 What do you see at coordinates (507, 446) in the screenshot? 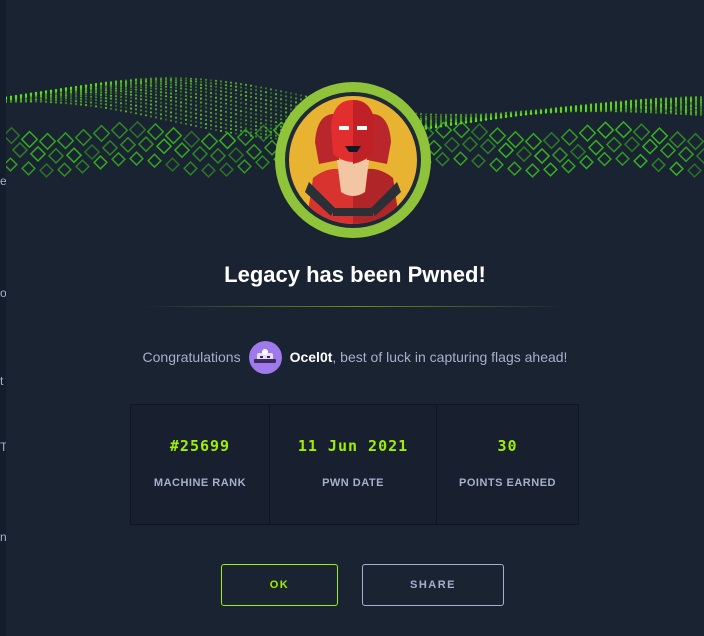
I see `points-earned-value: 30` at bounding box center [507, 446].